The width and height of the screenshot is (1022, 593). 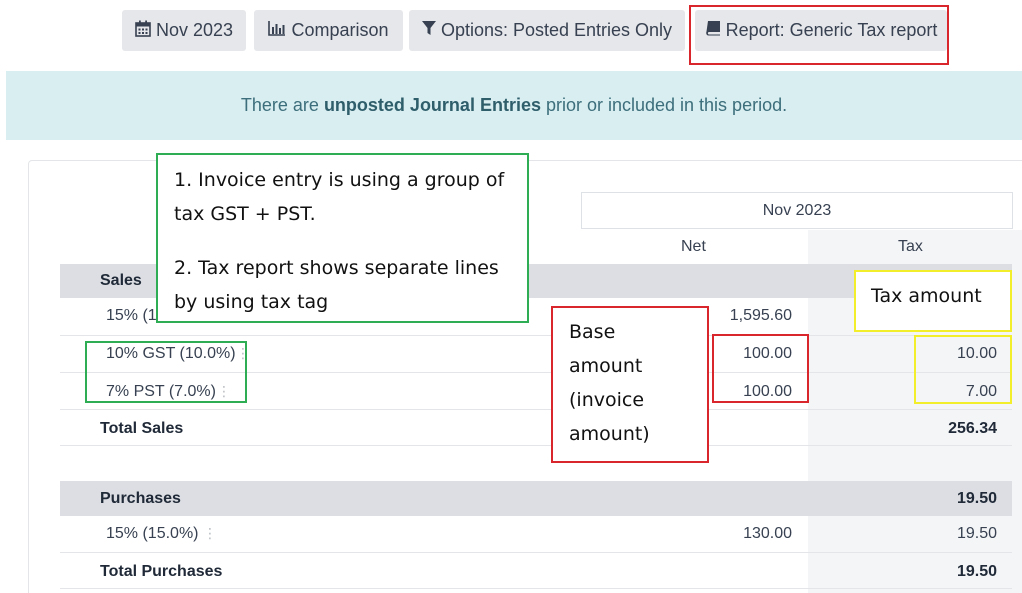 I want to click on net-column-header: Net, so click(x=693, y=246).